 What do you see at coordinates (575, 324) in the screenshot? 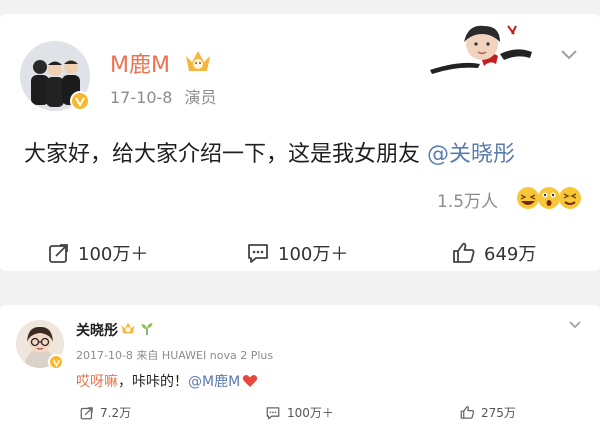
I see `reply-options-chevron-icon` at bounding box center [575, 324].